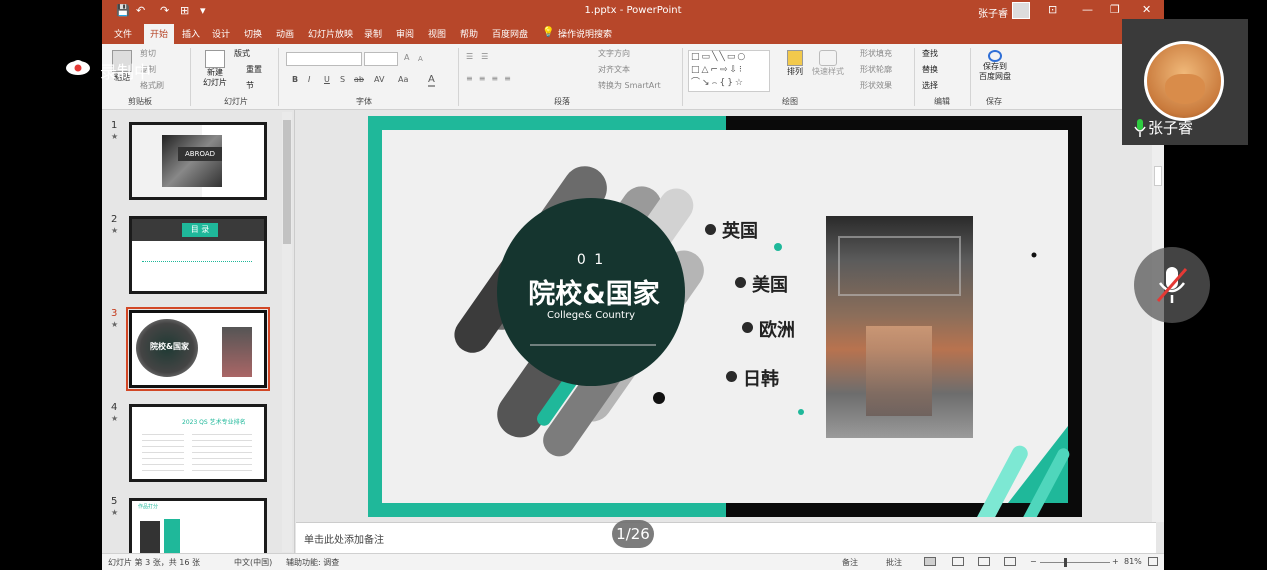 The width and height of the screenshot is (1267, 570). Describe the element at coordinates (1185, 82) in the screenshot. I see `participant-video: 张子睿` at that location.